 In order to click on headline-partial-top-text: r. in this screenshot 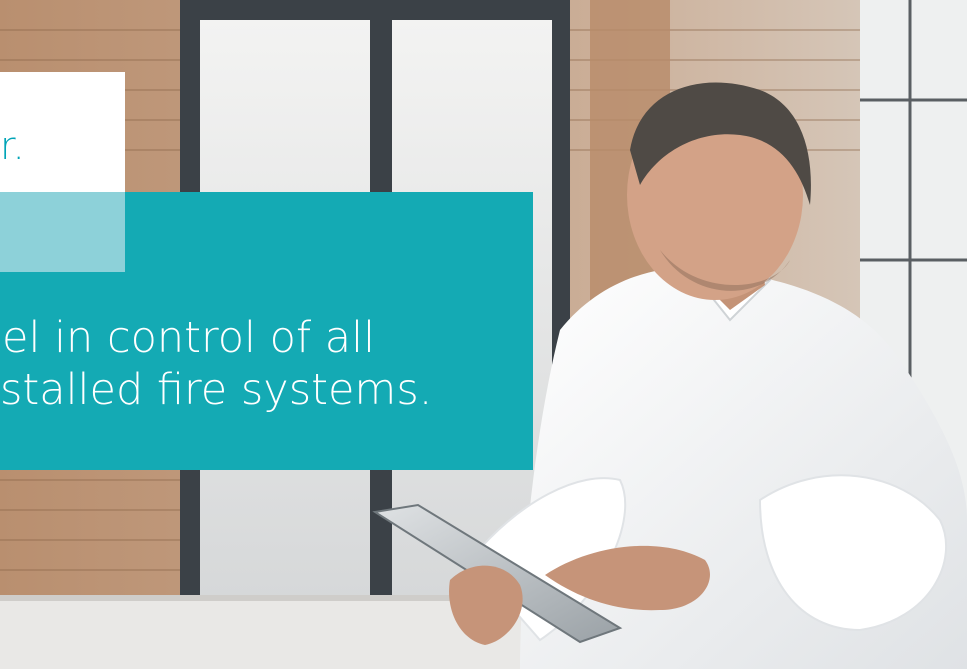, I will do `click(13, 146)`.